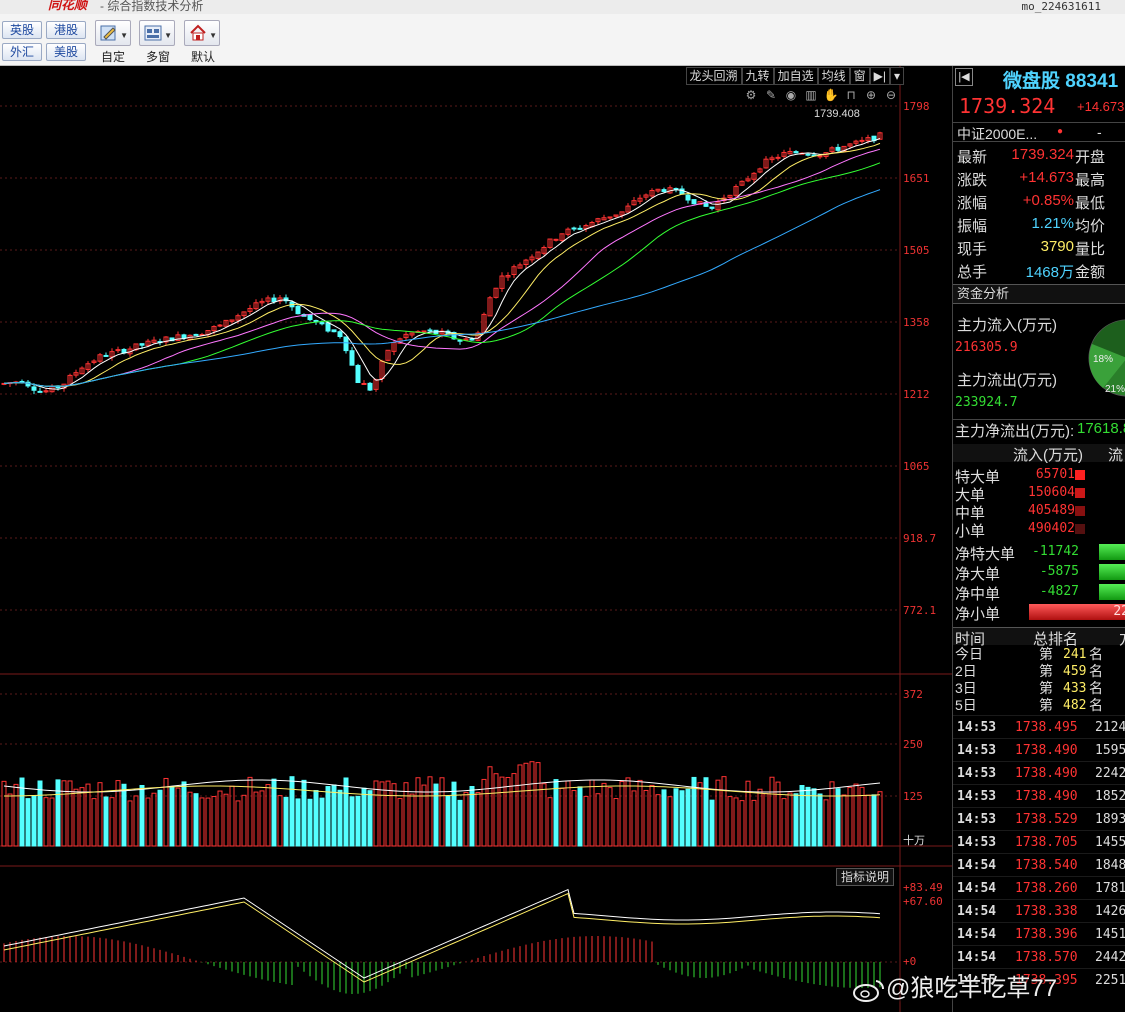 The height and width of the screenshot is (1012, 1125). I want to click on edit-icon, so click(108, 33).